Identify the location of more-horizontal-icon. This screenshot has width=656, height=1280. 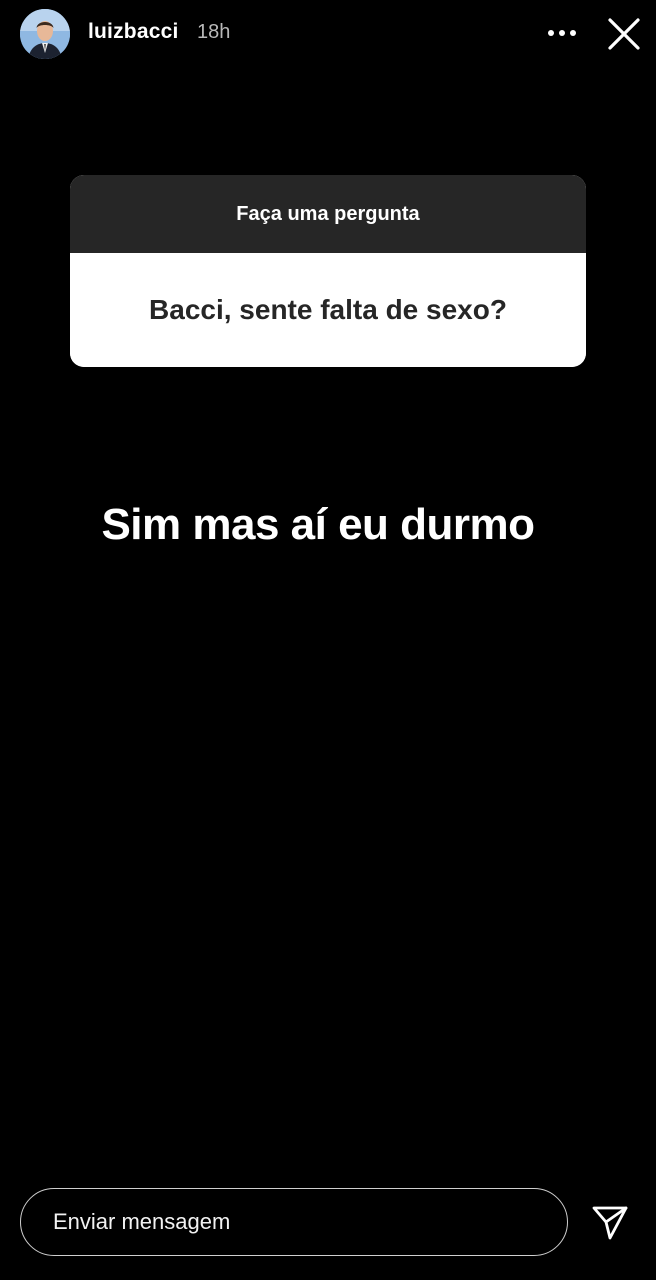
(562, 33).